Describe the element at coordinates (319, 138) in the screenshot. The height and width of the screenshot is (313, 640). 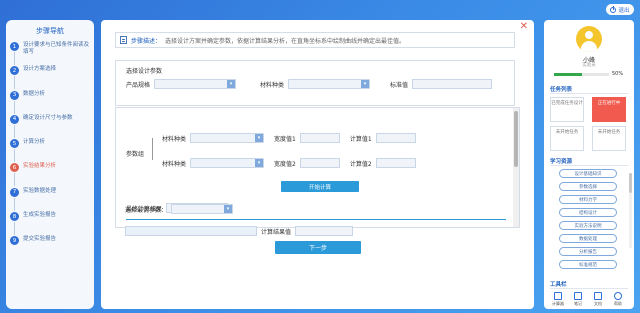
I see `row1-width-input` at that location.